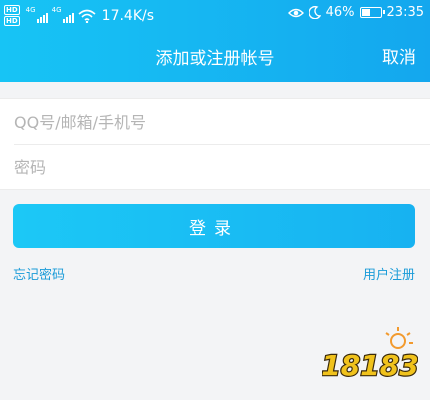 Image resolution: width=430 pixels, height=400 pixels. What do you see at coordinates (340, 12) in the screenshot?
I see `battery-percent: 46%` at bounding box center [340, 12].